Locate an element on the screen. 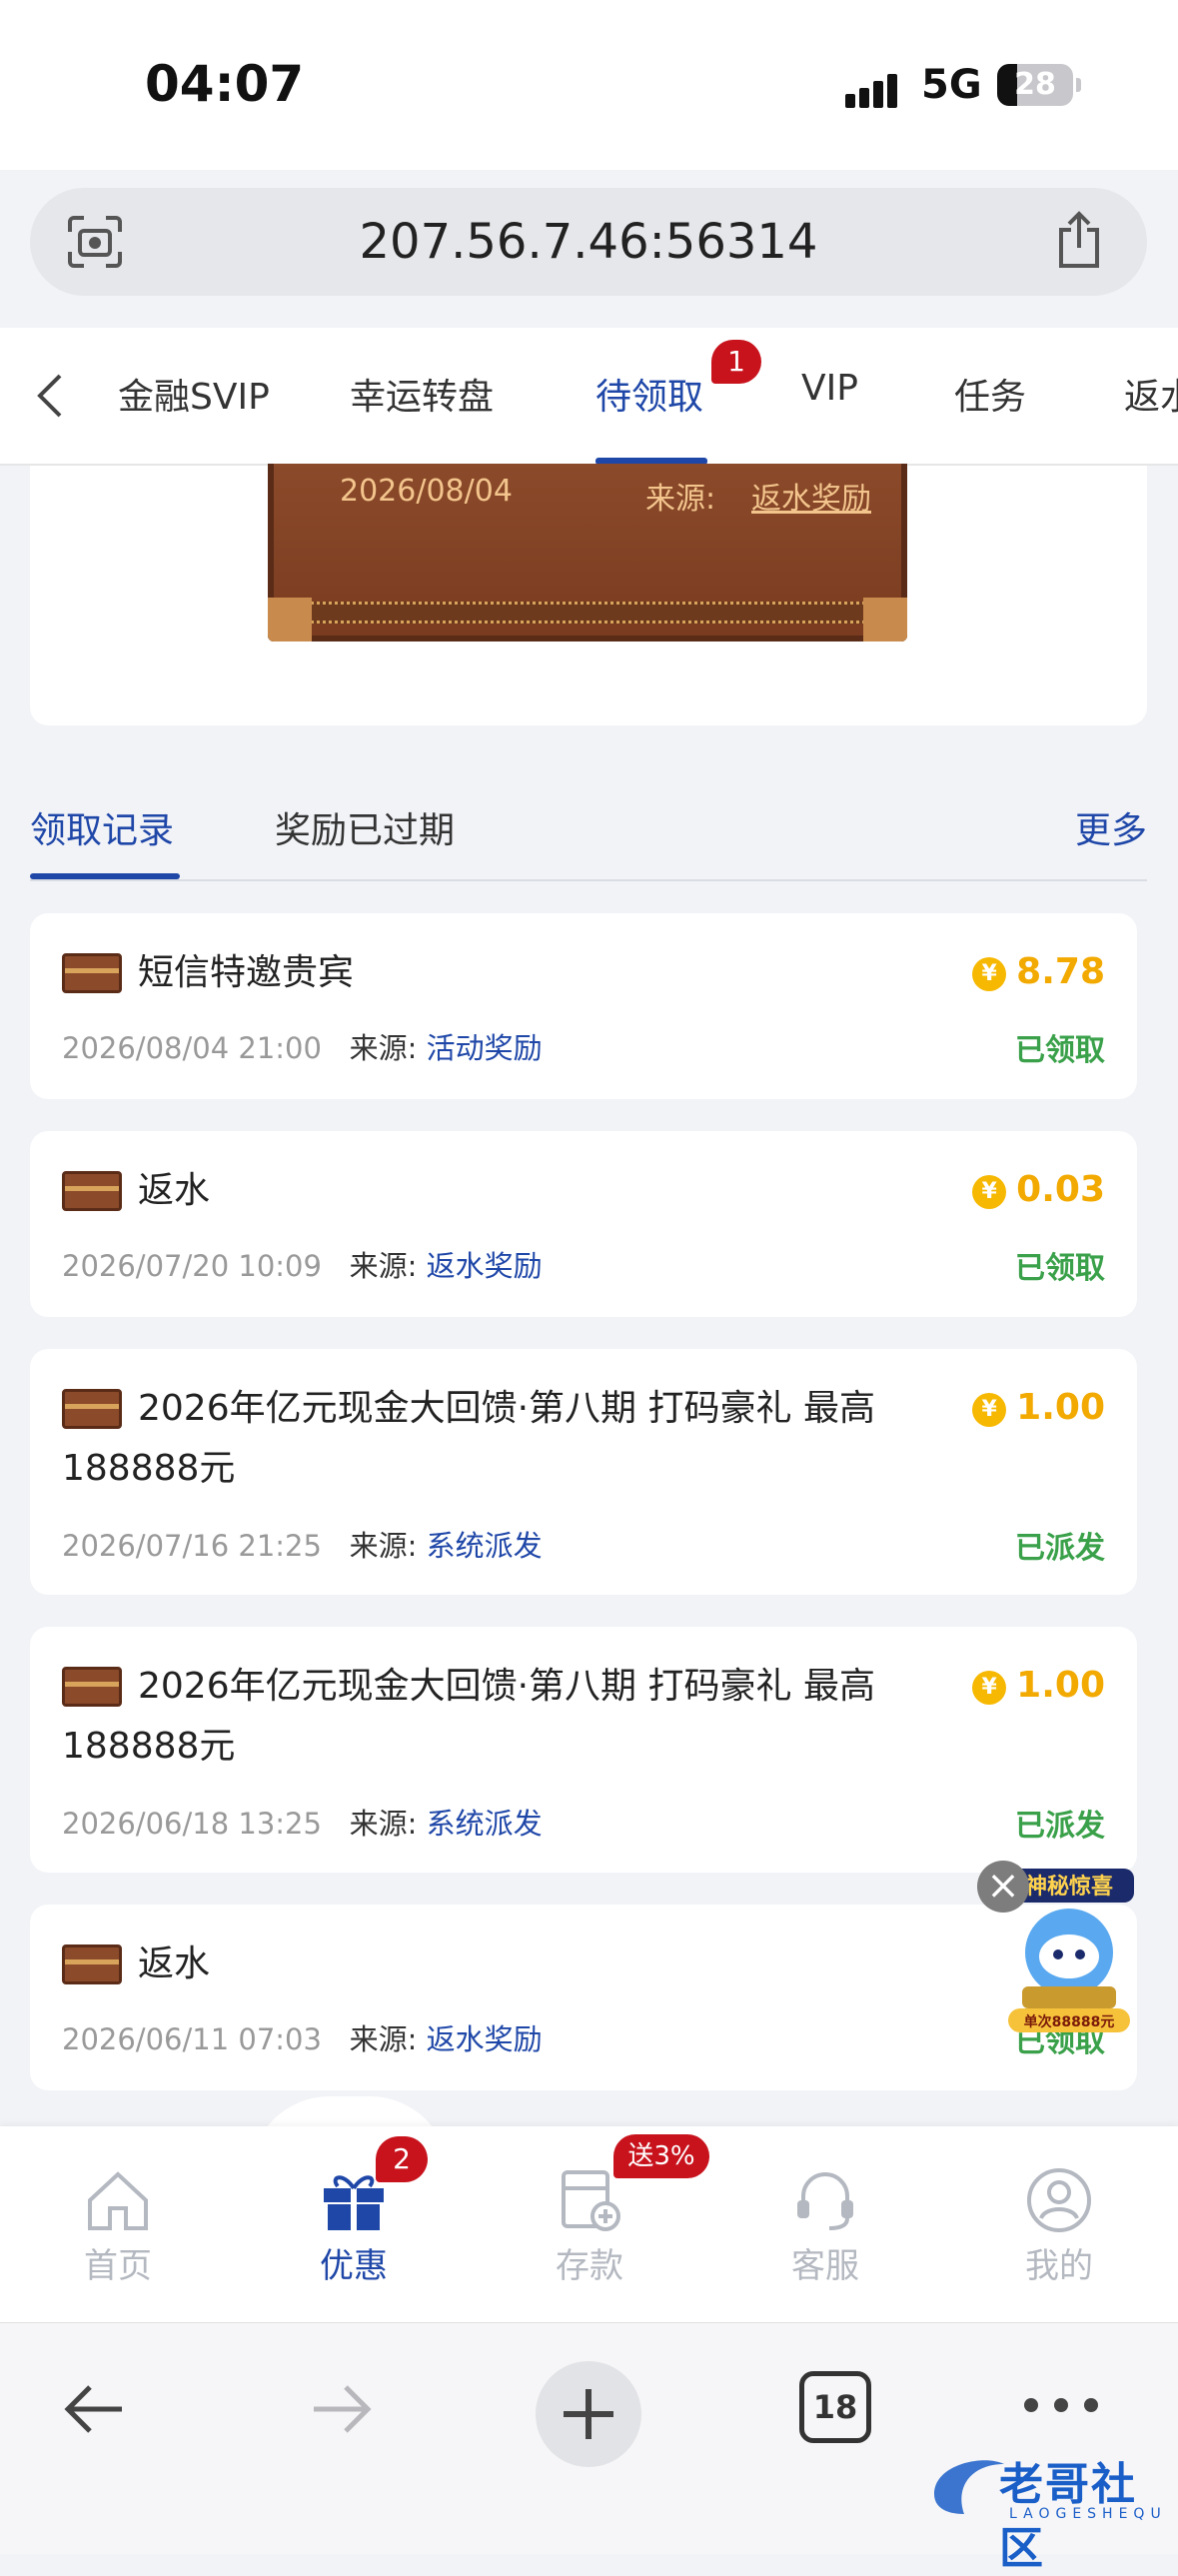 Image resolution: width=1178 pixels, height=2576 pixels. nav-home: 首页 is located at coordinates (118, 2226).